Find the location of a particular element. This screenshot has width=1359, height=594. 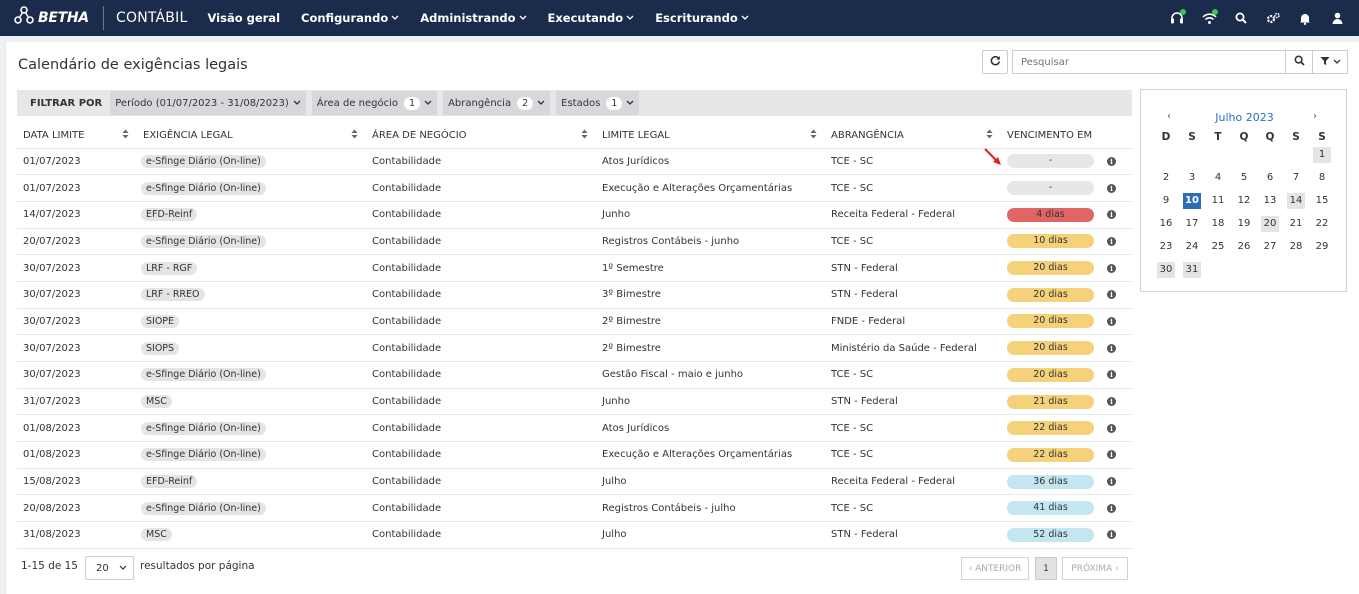

calendar-day: 20 is located at coordinates (1270, 224).